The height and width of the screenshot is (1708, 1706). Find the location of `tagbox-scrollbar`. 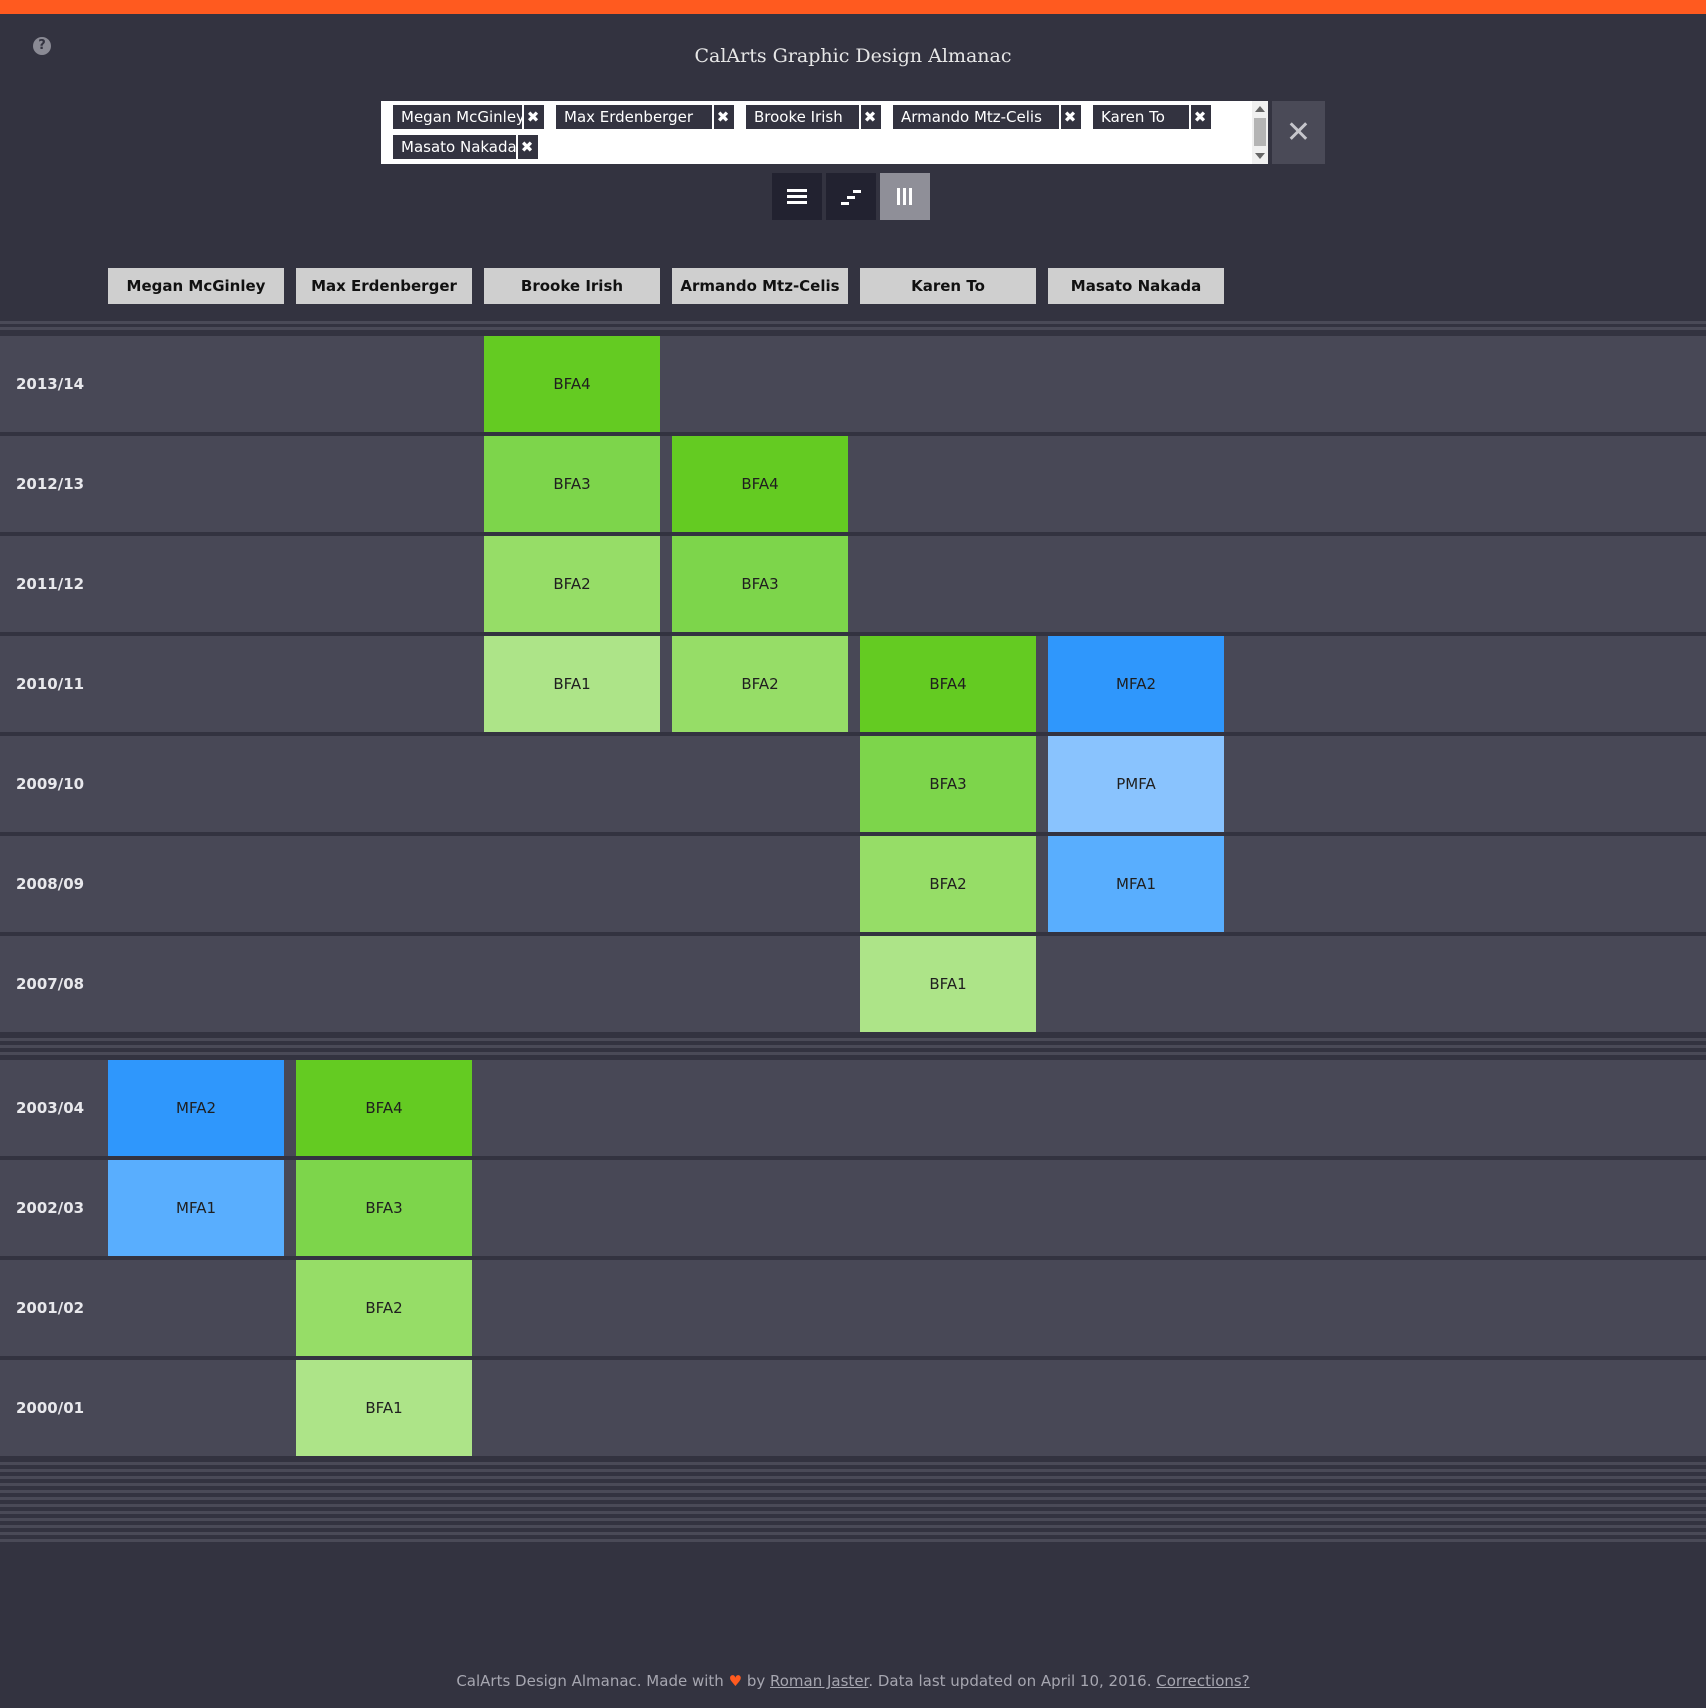

tagbox-scrollbar is located at coordinates (1260, 132).